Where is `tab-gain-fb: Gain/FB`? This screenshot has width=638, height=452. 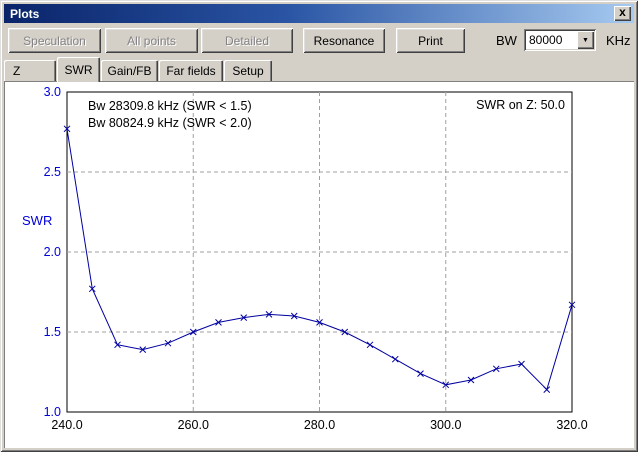
tab-gain-fb: Gain/FB is located at coordinates (129, 70).